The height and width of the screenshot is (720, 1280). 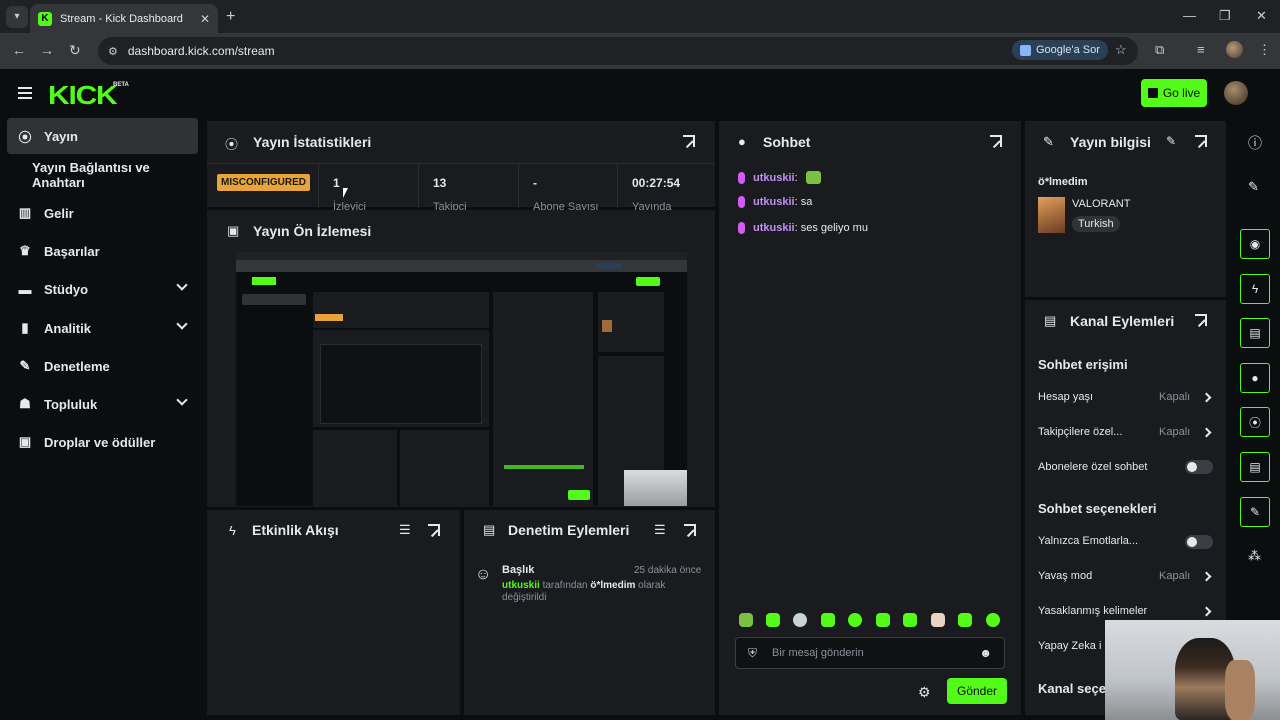 I want to click on chat-settings-icon: ⚙, so click(x=924, y=692).